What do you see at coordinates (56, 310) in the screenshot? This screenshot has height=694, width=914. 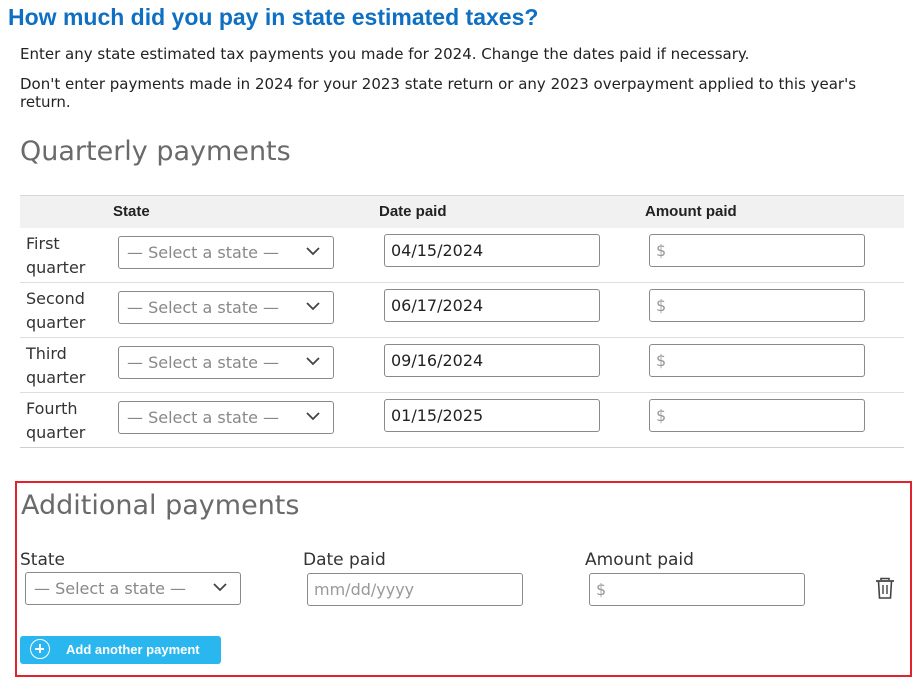 I see `quarter-label: Second quarter` at bounding box center [56, 310].